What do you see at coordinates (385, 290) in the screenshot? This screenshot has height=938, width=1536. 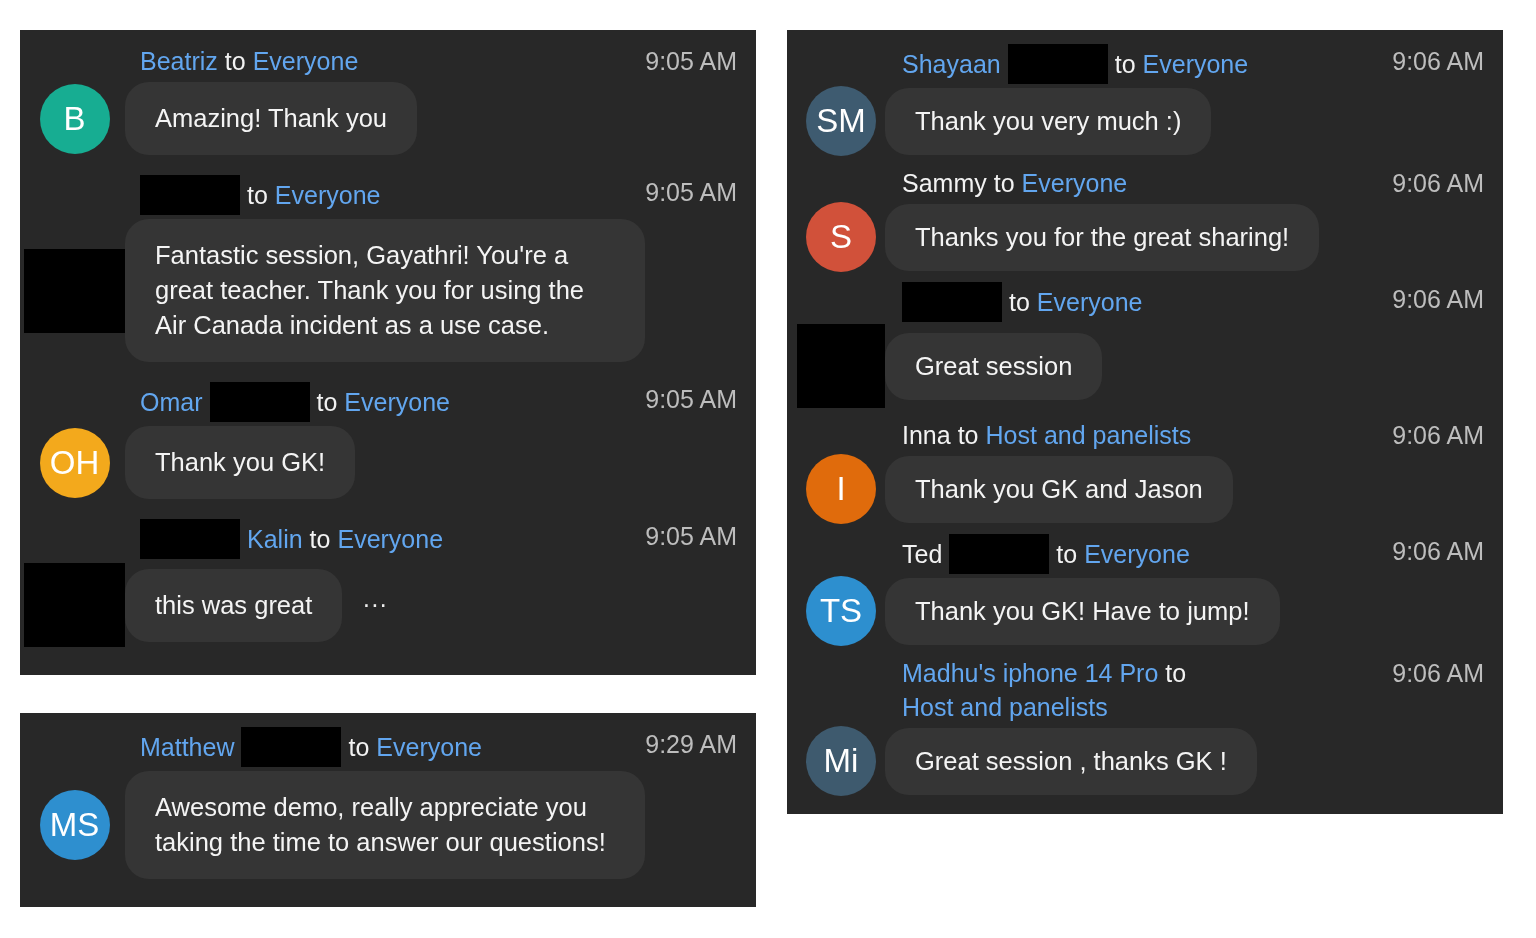 I see `message-bubble: Fantastic session, Gayathri! You're a great teacher. Thank you for using the Air Canada incident as a use case.` at bounding box center [385, 290].